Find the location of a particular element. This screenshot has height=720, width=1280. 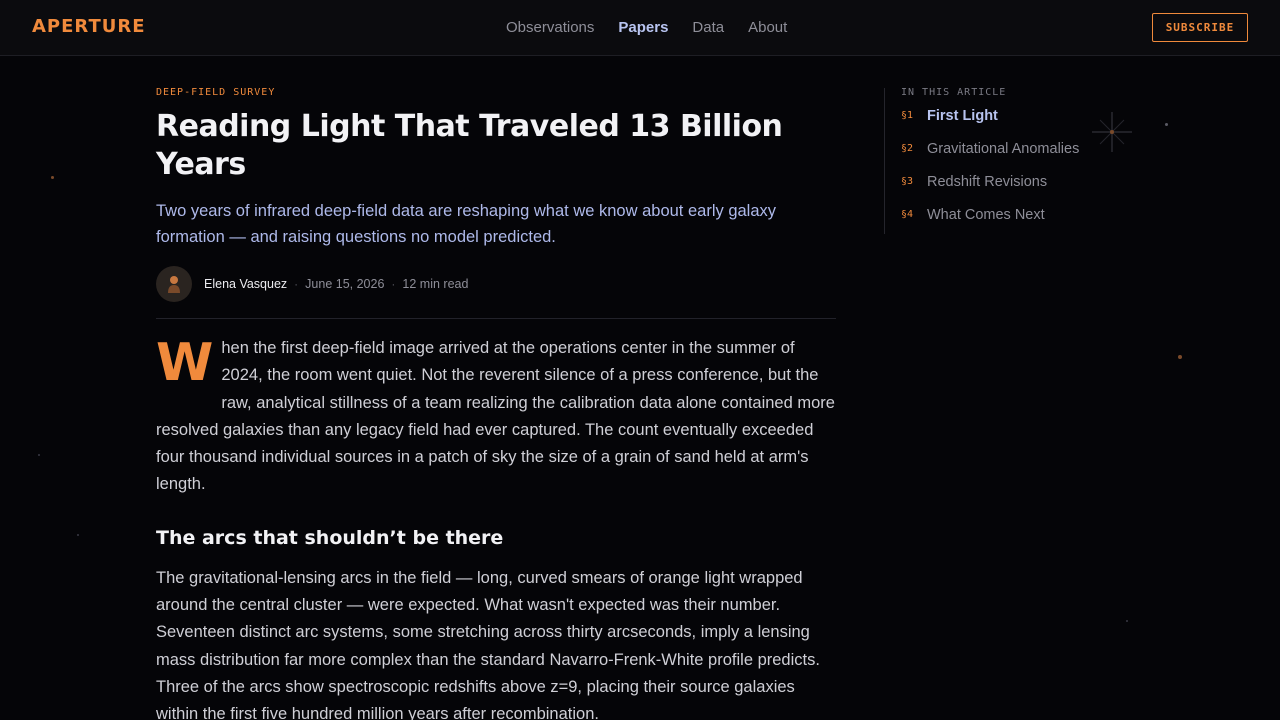

toc-section-number: §2 is located at coordinates (907, 148).